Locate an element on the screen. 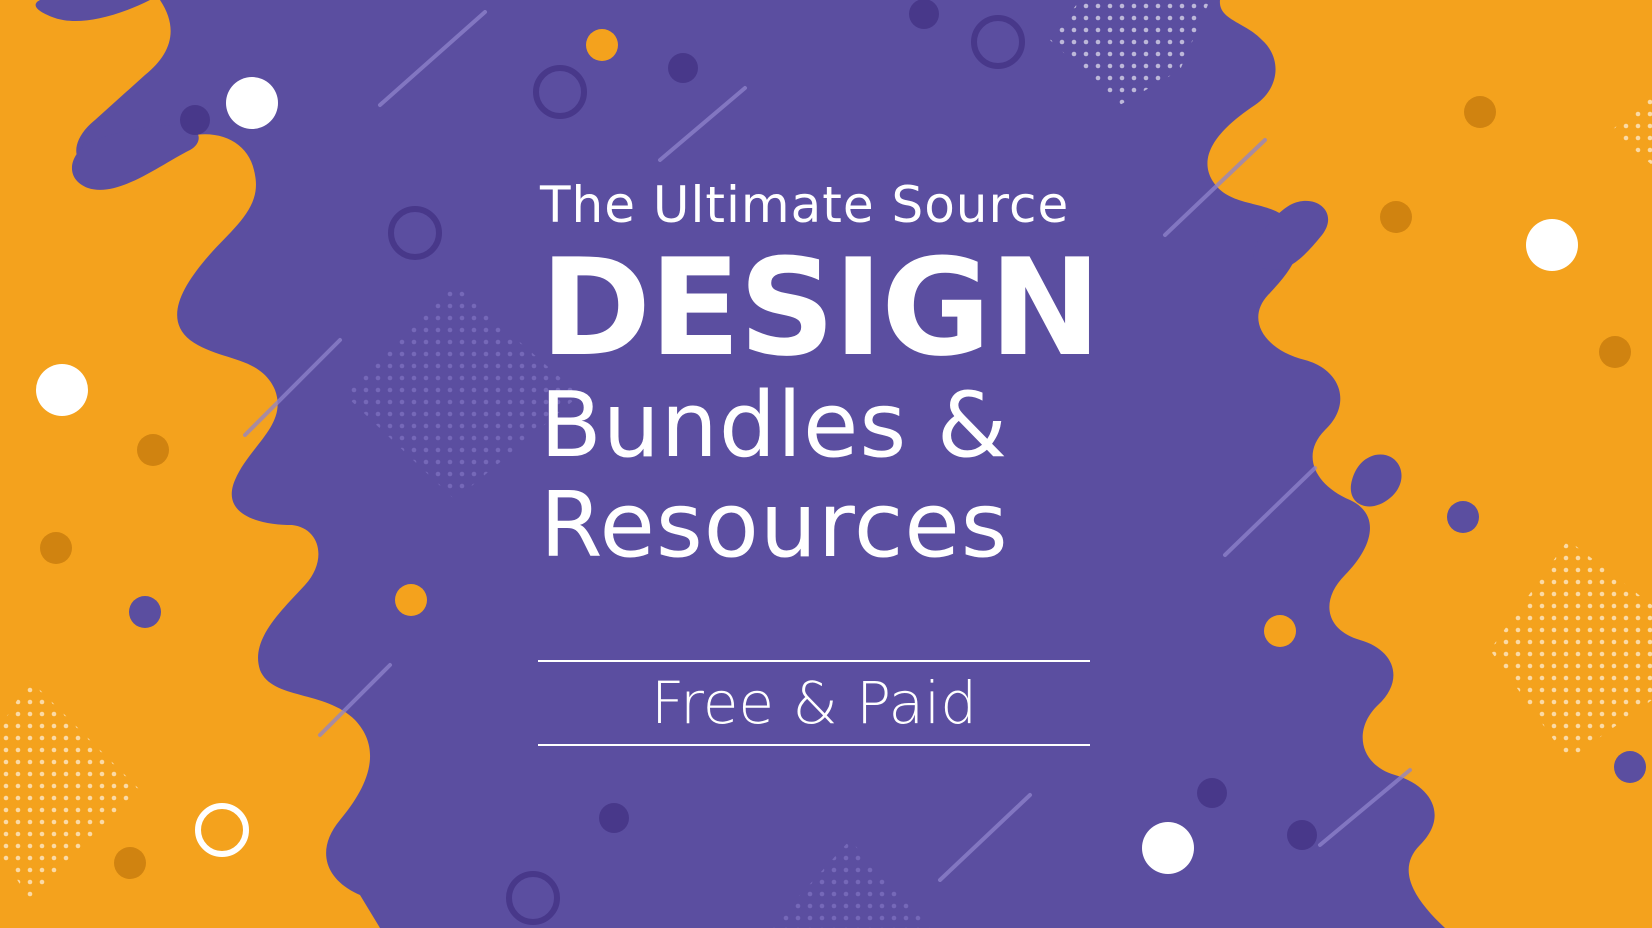  headline-subtitle-1: Bundles & is located at coordinates (774, 425).